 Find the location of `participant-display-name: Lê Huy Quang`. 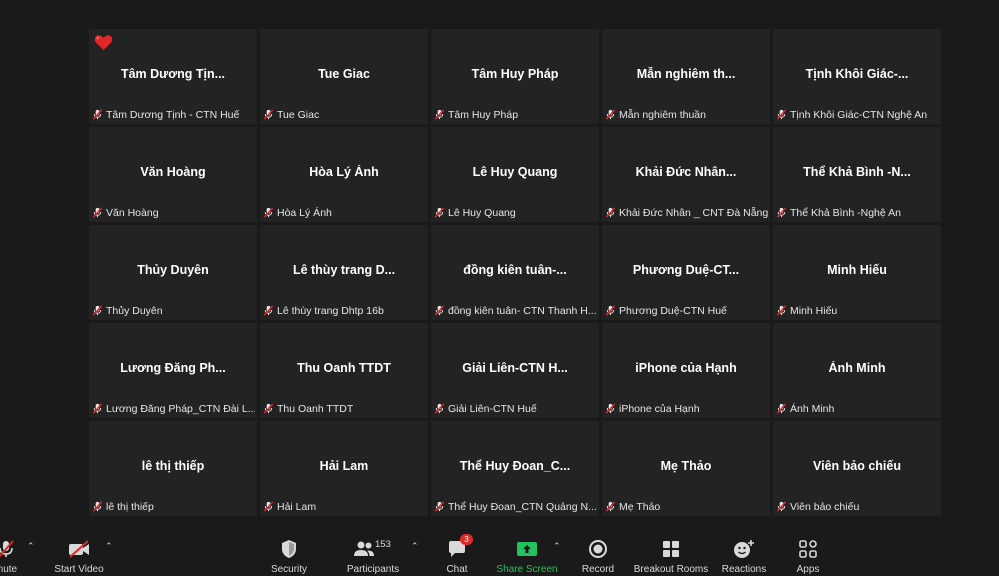

participant-display-name: Lê Huy Quang is located at coordinates (515, 172).